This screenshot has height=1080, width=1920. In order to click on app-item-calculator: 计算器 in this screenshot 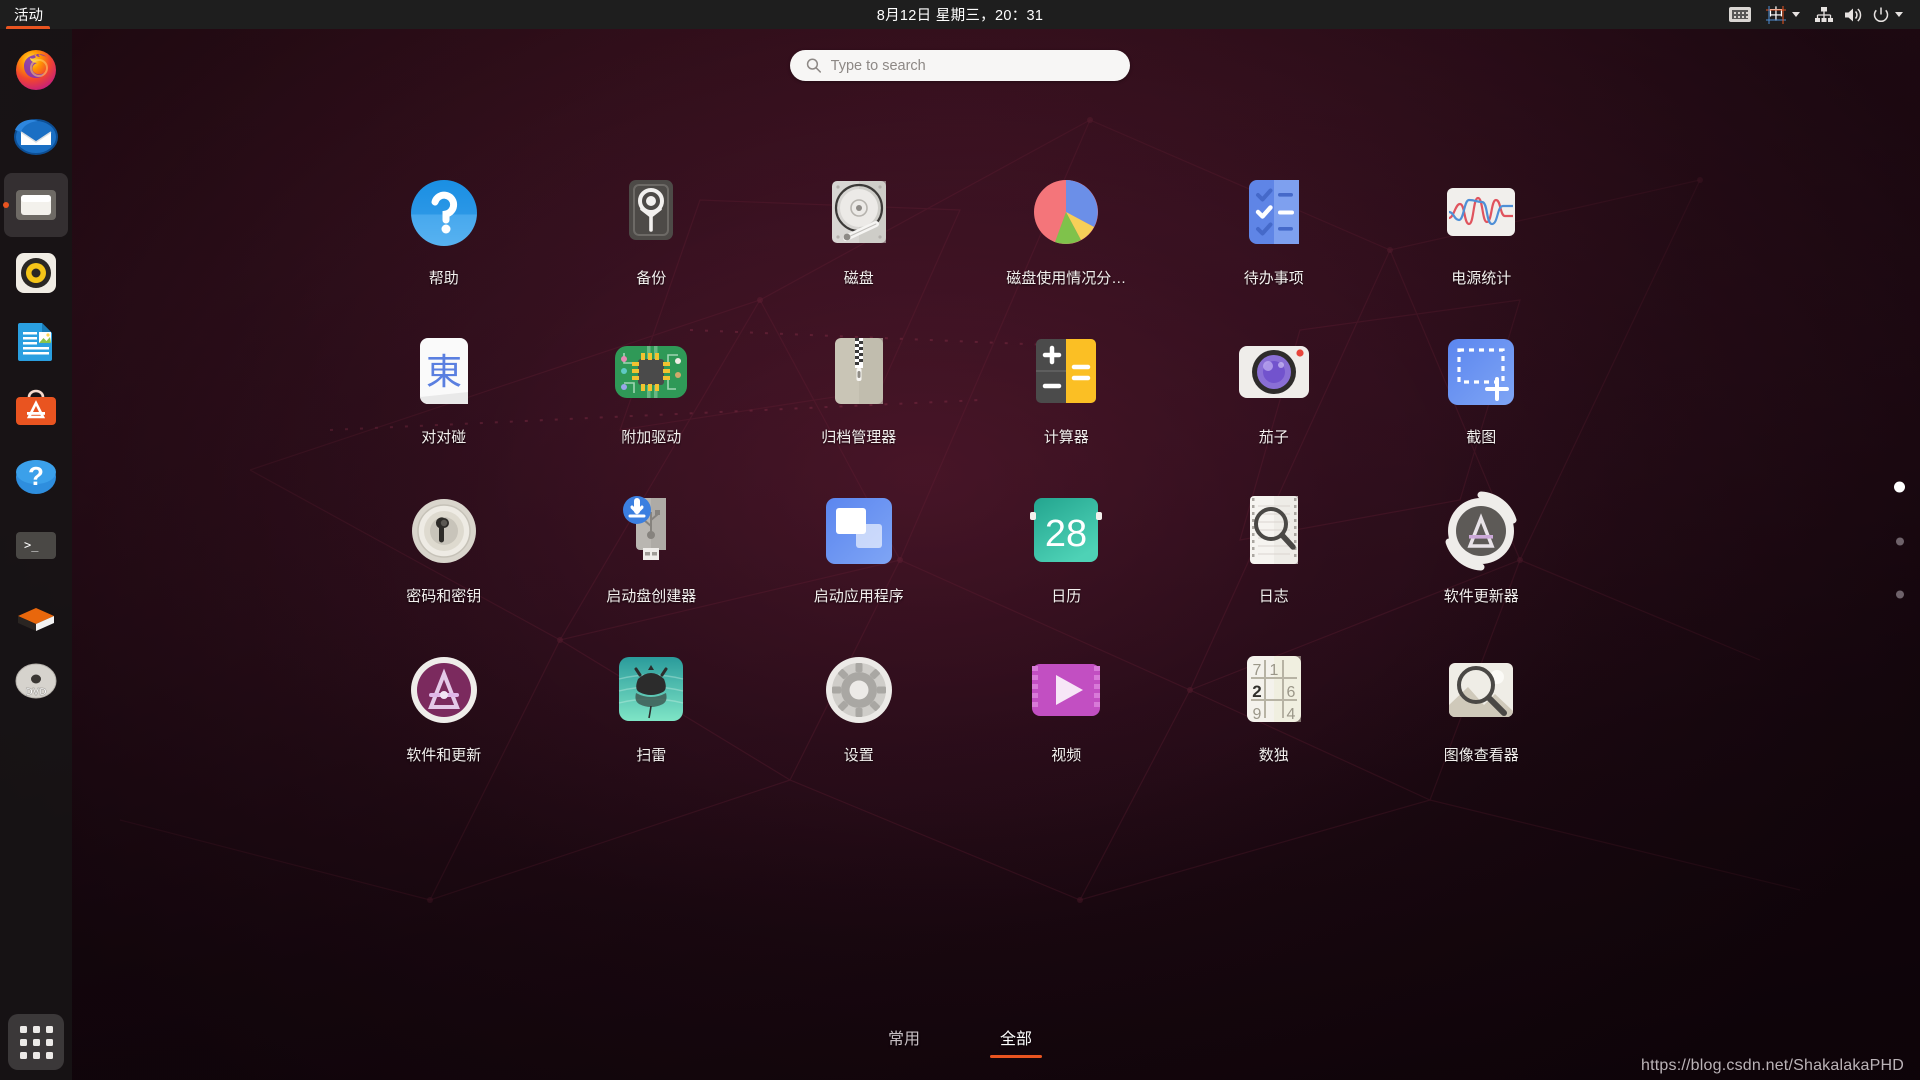, I will do `click(1067, 389)`.